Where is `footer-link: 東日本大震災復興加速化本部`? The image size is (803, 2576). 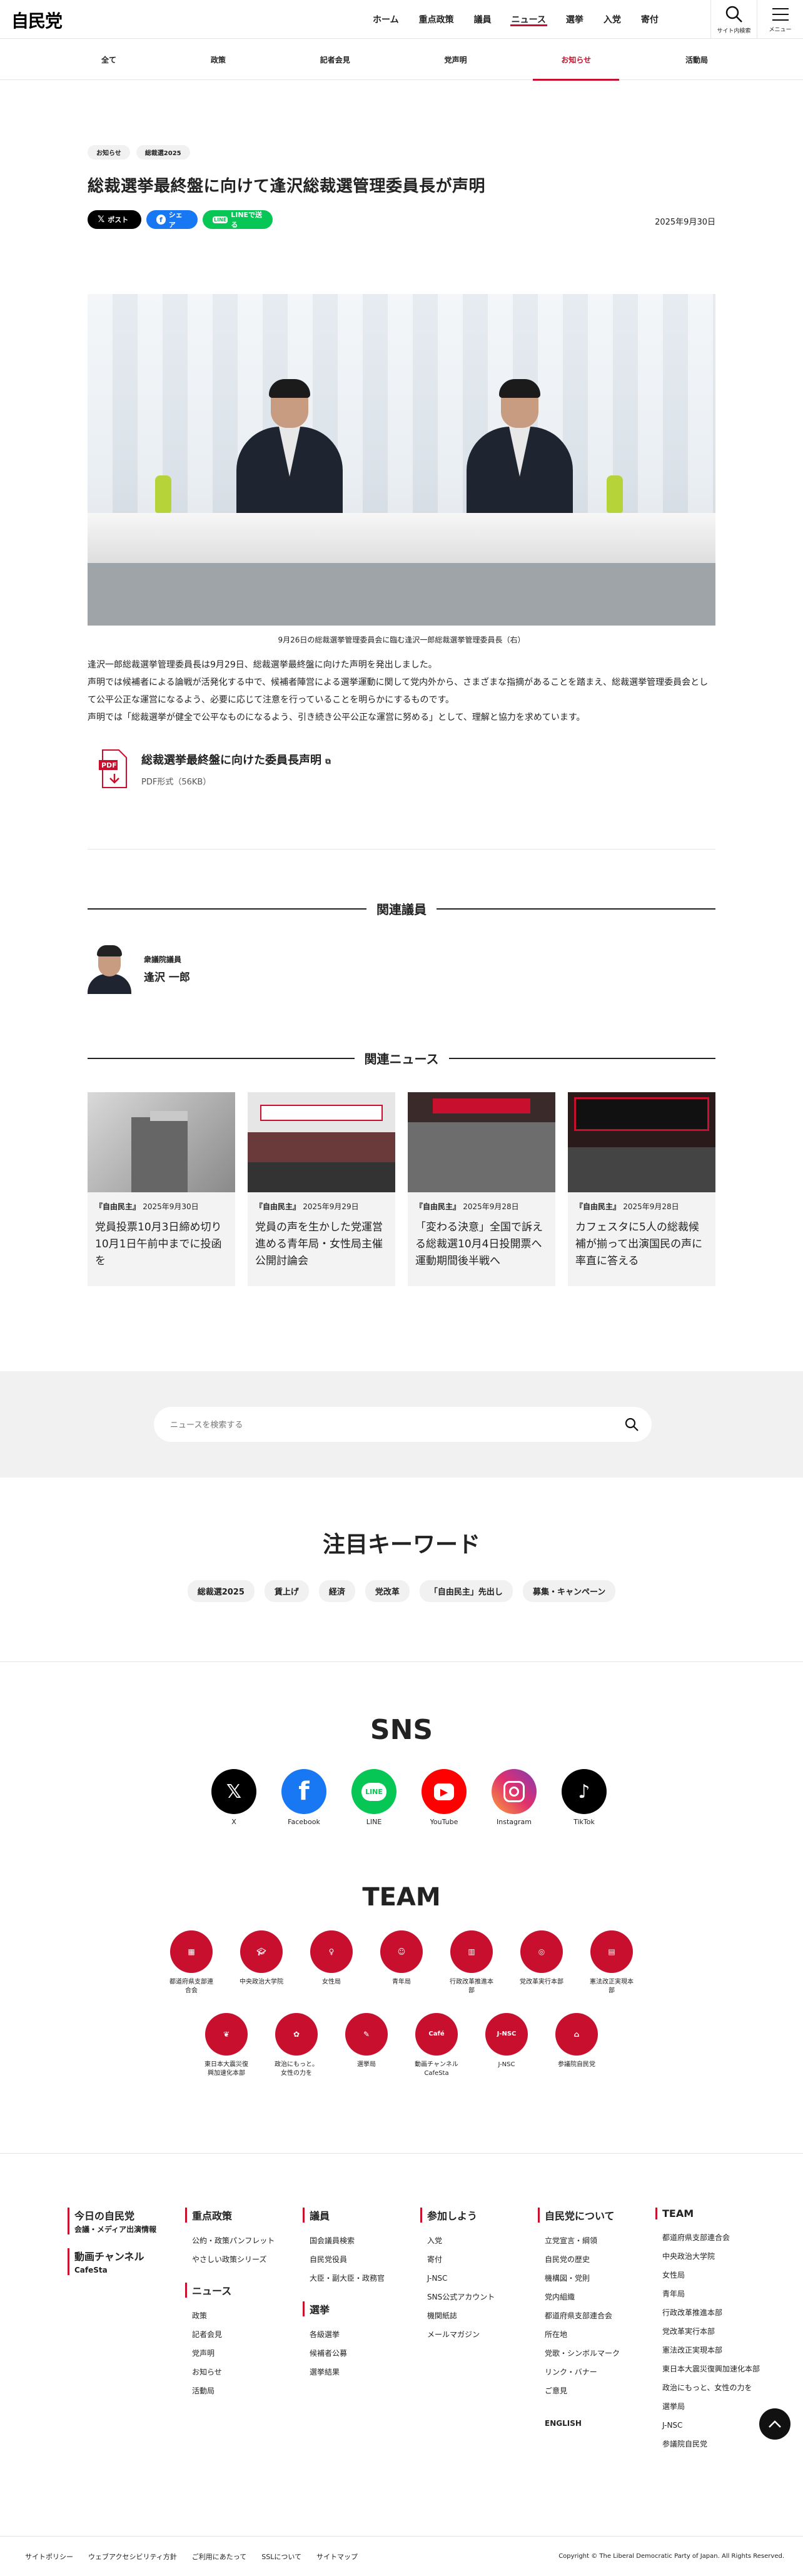 footer-link: 東日本大震災復興加速化本部 is located at coordinates (714, 2369).